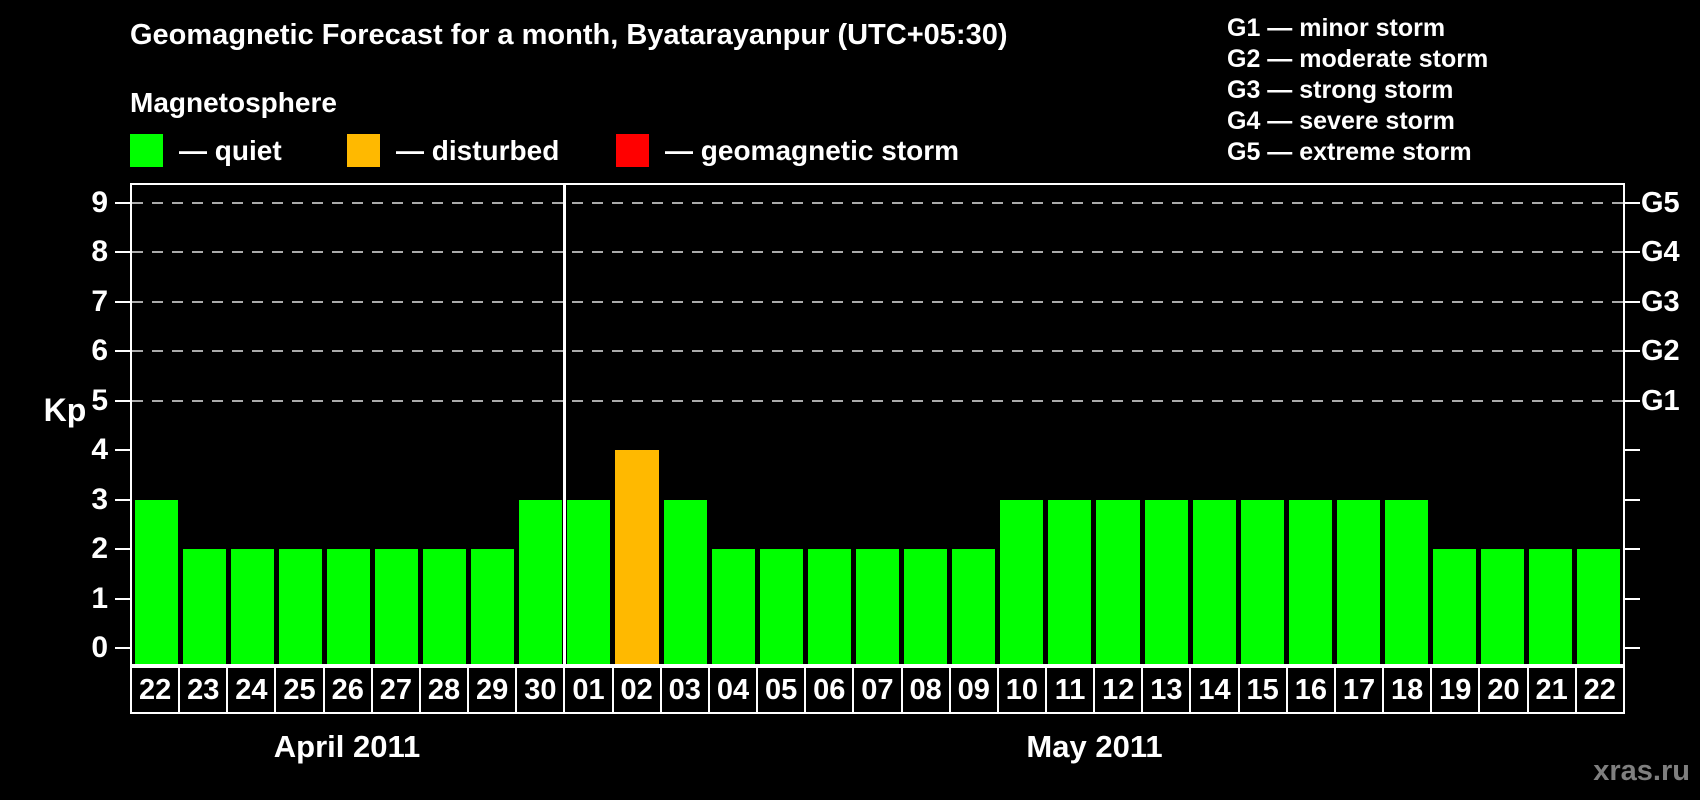 The image size is (1700, 800). Describe the element at coordinates (99, 598) in the screenshot. I see `y-axis-tick-label: 1` at that location.